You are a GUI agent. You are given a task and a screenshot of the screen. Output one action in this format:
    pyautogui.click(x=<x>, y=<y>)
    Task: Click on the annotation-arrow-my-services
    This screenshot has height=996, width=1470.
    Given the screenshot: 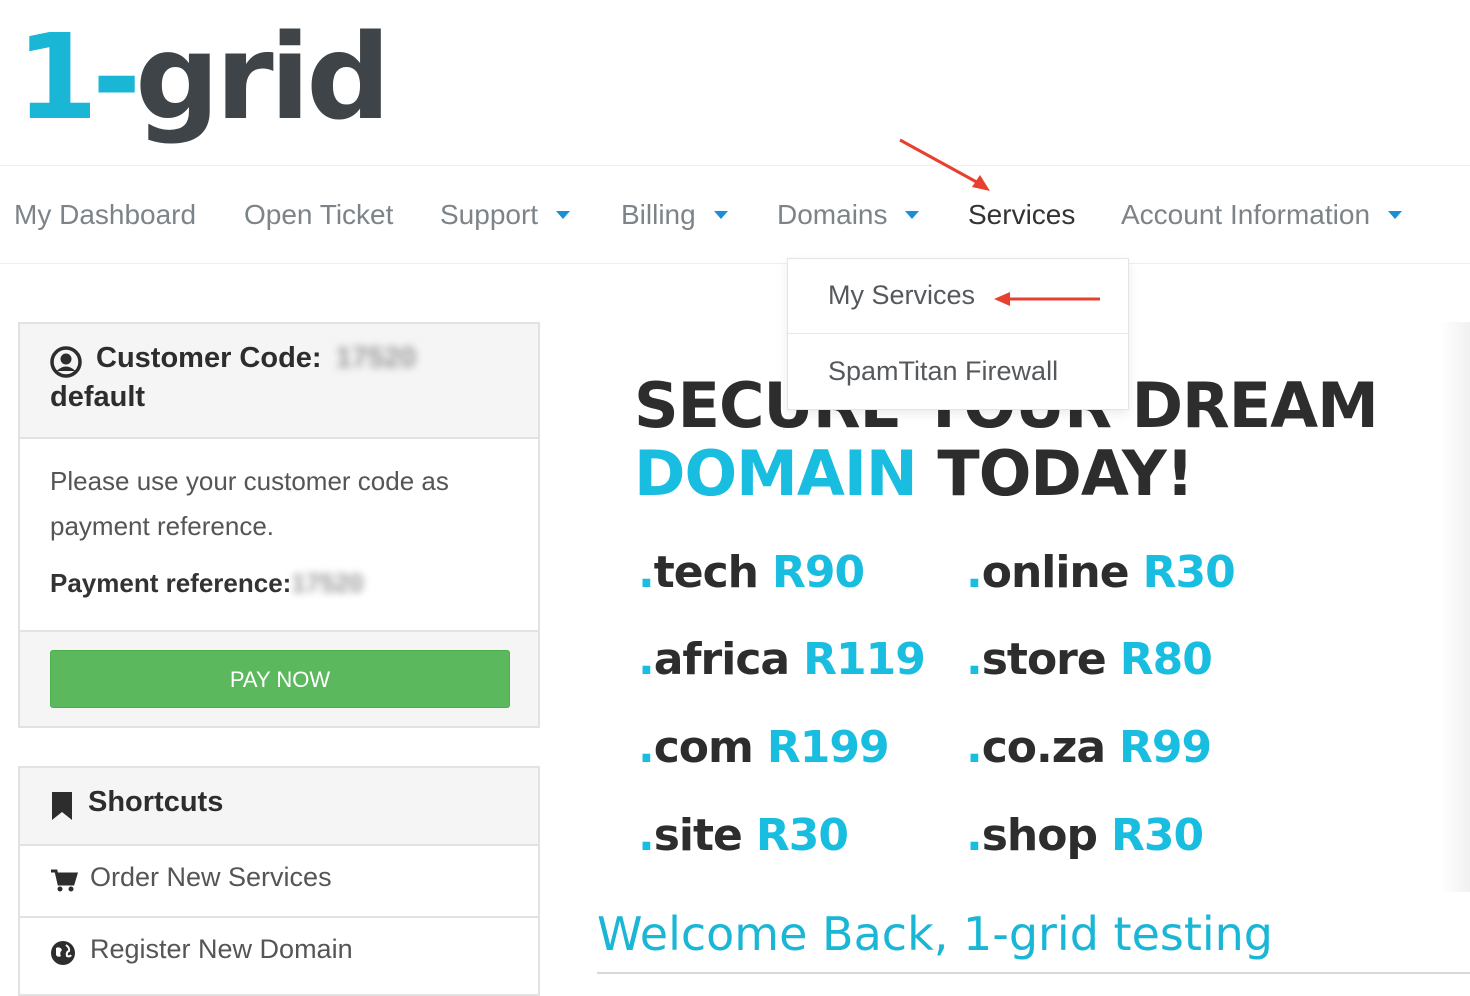 What is the action you would take?
    pyautogui.click(x=1047, y=299)
    